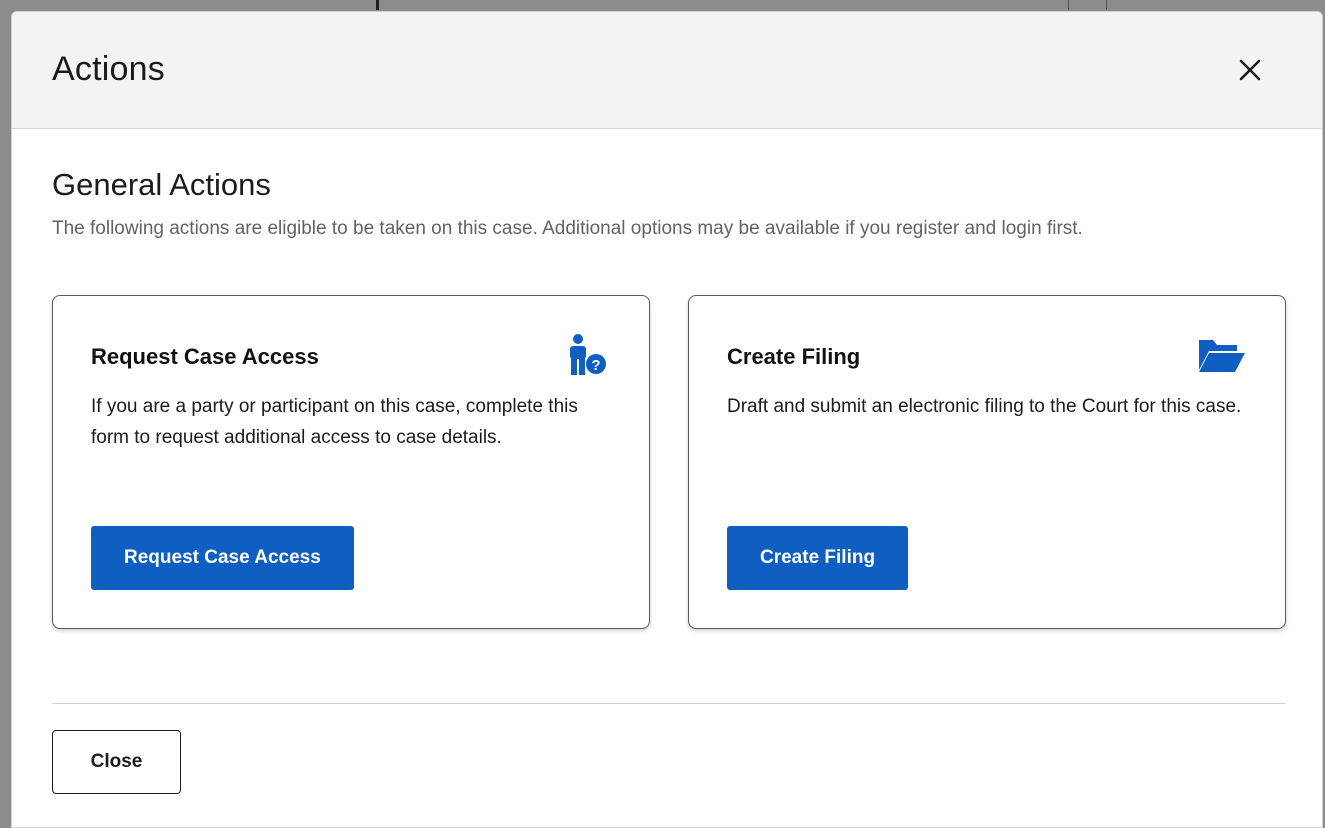 This screenshot has width=1325, height=828. What do you see at coordinates (794, 356) in the screenshot?
I see `card-title: Create Filing` at bounding box center [794, 356].